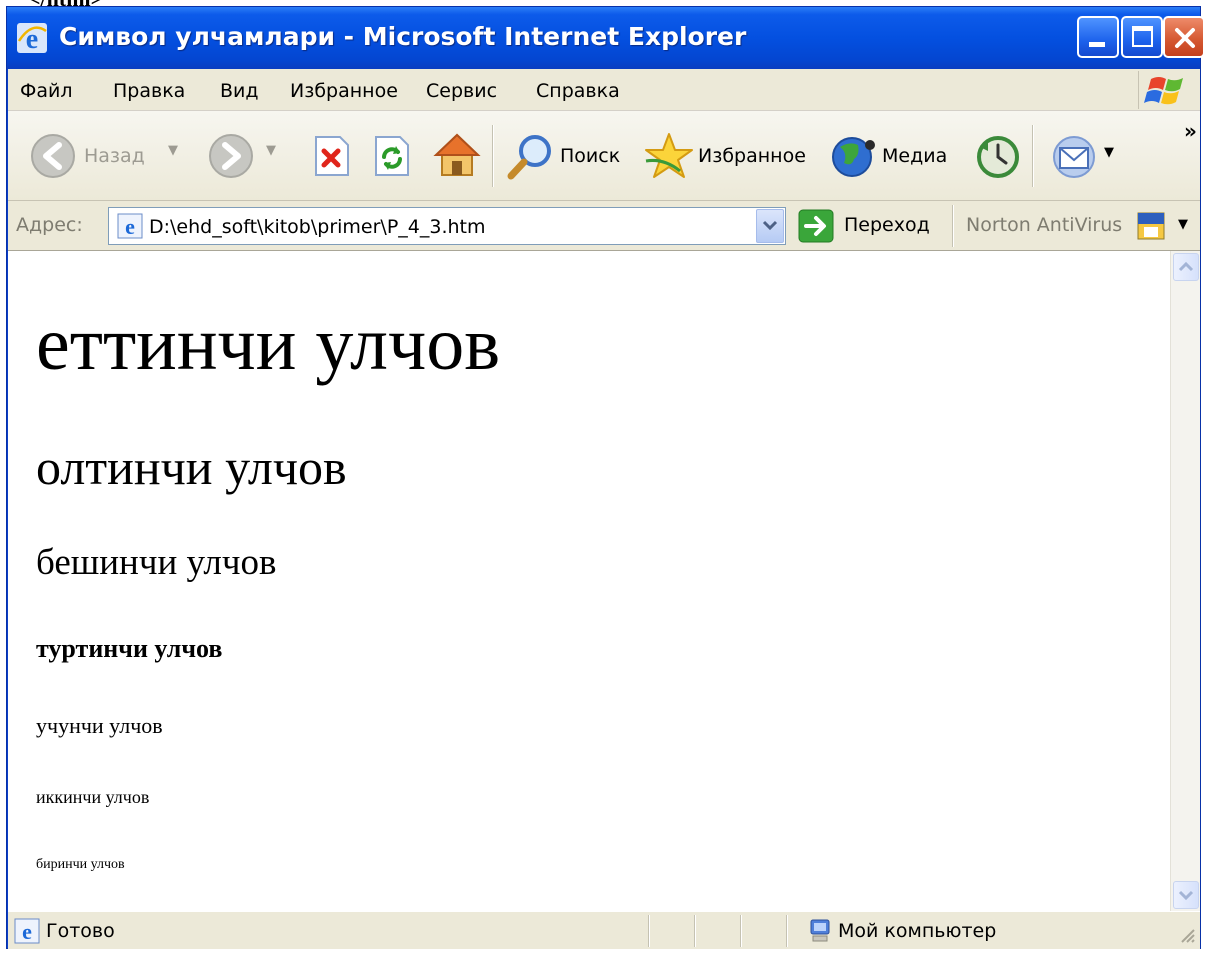 Image resolution: width=1207 pixels, height=953 pixels. I want to click on heading-size-7: еттинчи улчов, so click(268, 344).